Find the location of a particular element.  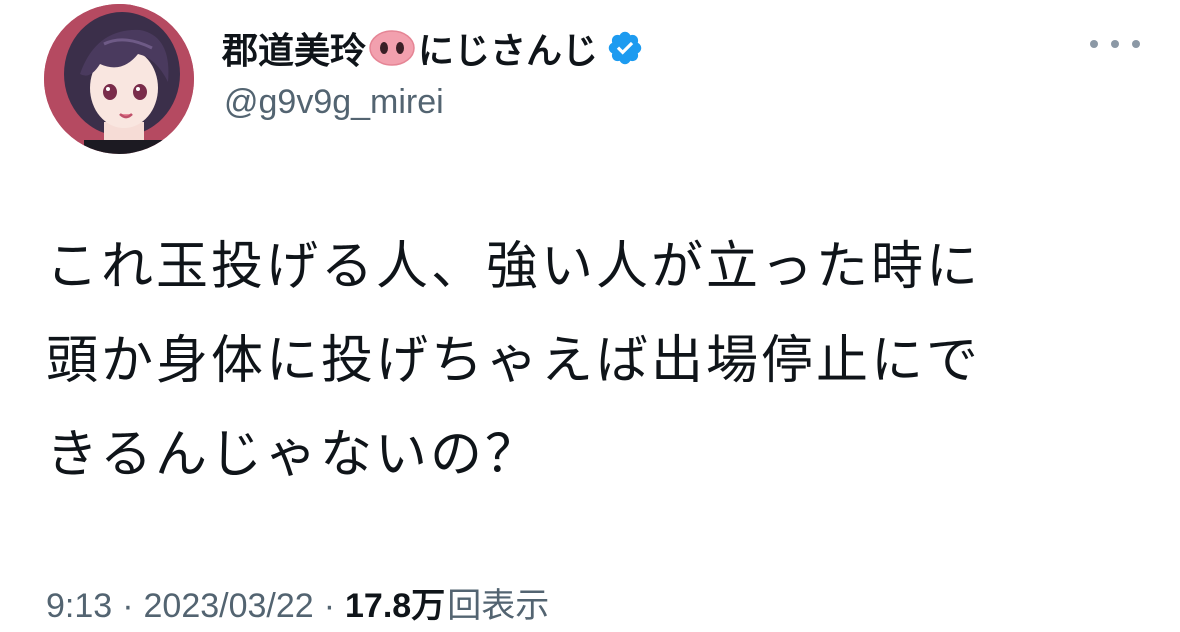

avatar-illustration is located at coordinates (119, 79).